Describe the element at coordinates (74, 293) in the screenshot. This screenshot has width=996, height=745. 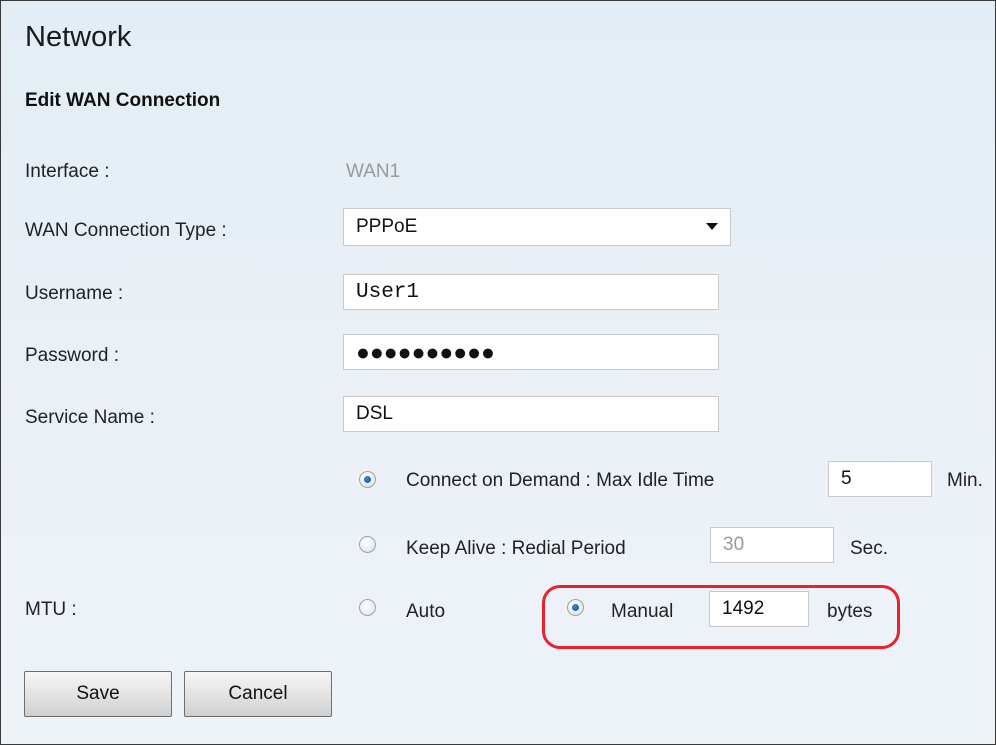
I see `username-label: Username :` at that location.